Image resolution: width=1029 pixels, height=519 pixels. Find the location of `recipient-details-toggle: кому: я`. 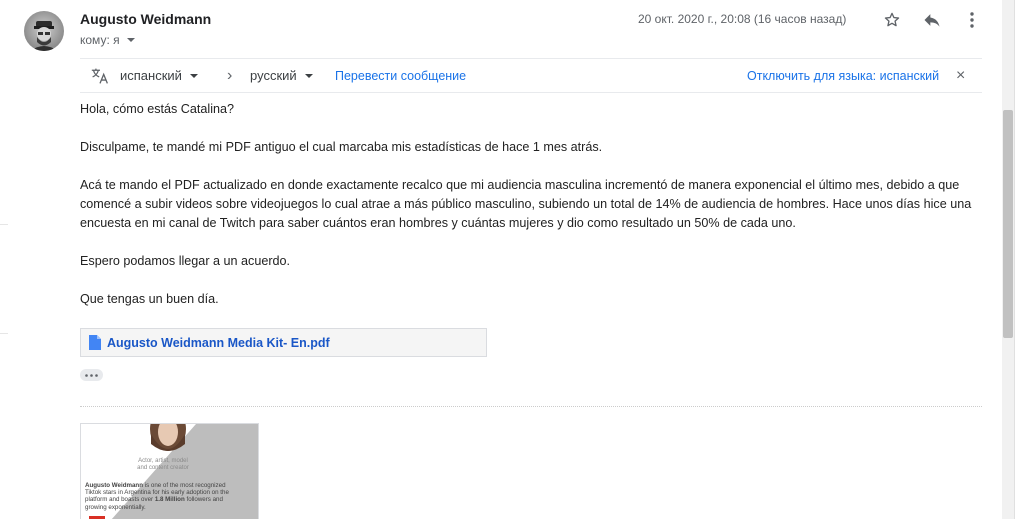

recipient-details-toggle: кому: я is located at coordinates (107, 40).